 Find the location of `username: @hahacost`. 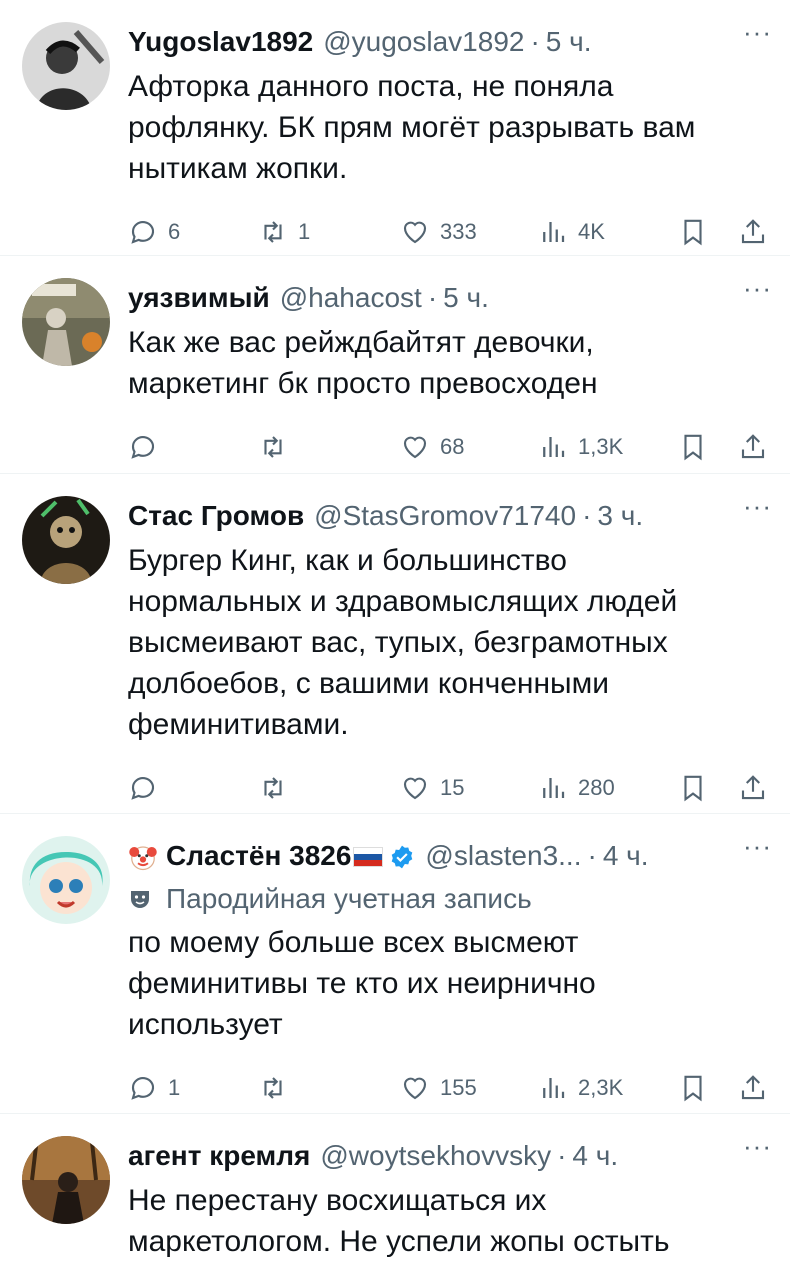

username: @hahacost is located at coordinates (351, 298).